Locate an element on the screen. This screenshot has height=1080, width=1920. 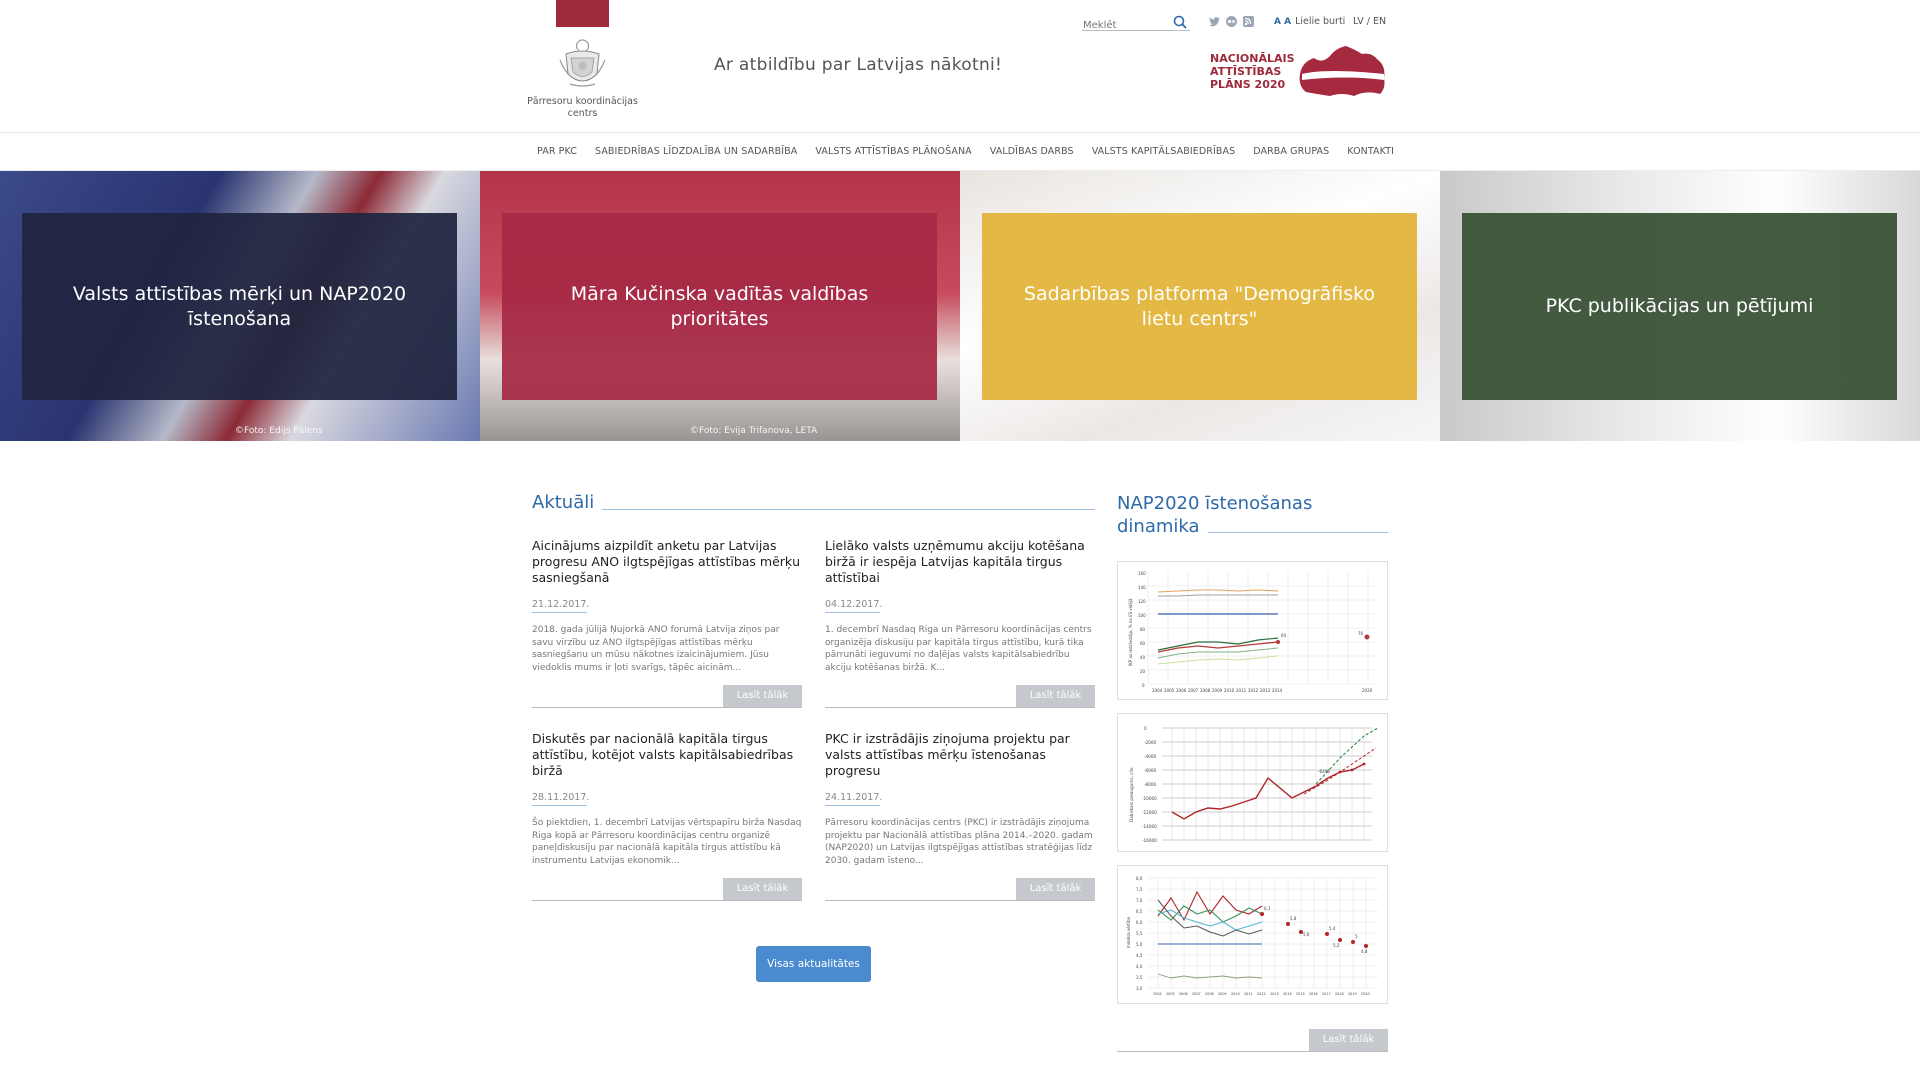
chart-tick: 2014 is located at coordinates (1287, 994).